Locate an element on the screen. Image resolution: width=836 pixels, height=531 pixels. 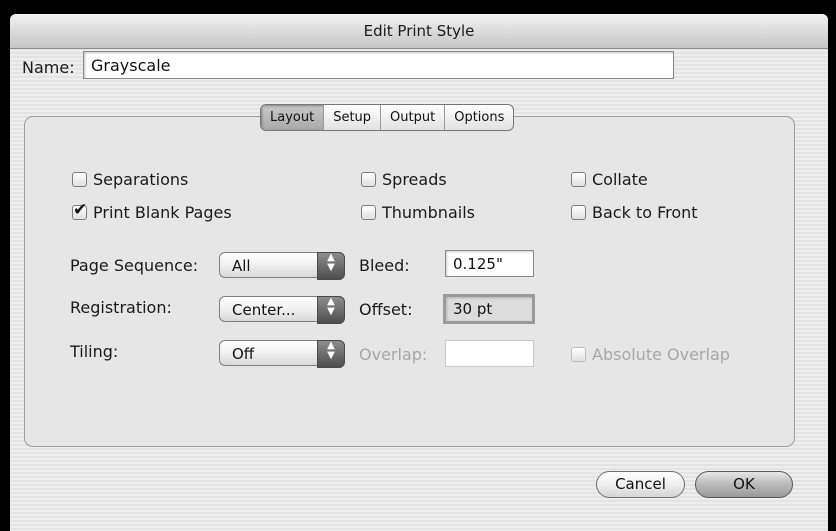
registration-popup: Center... ▲ ▼ is located at coordinates (282, 310).